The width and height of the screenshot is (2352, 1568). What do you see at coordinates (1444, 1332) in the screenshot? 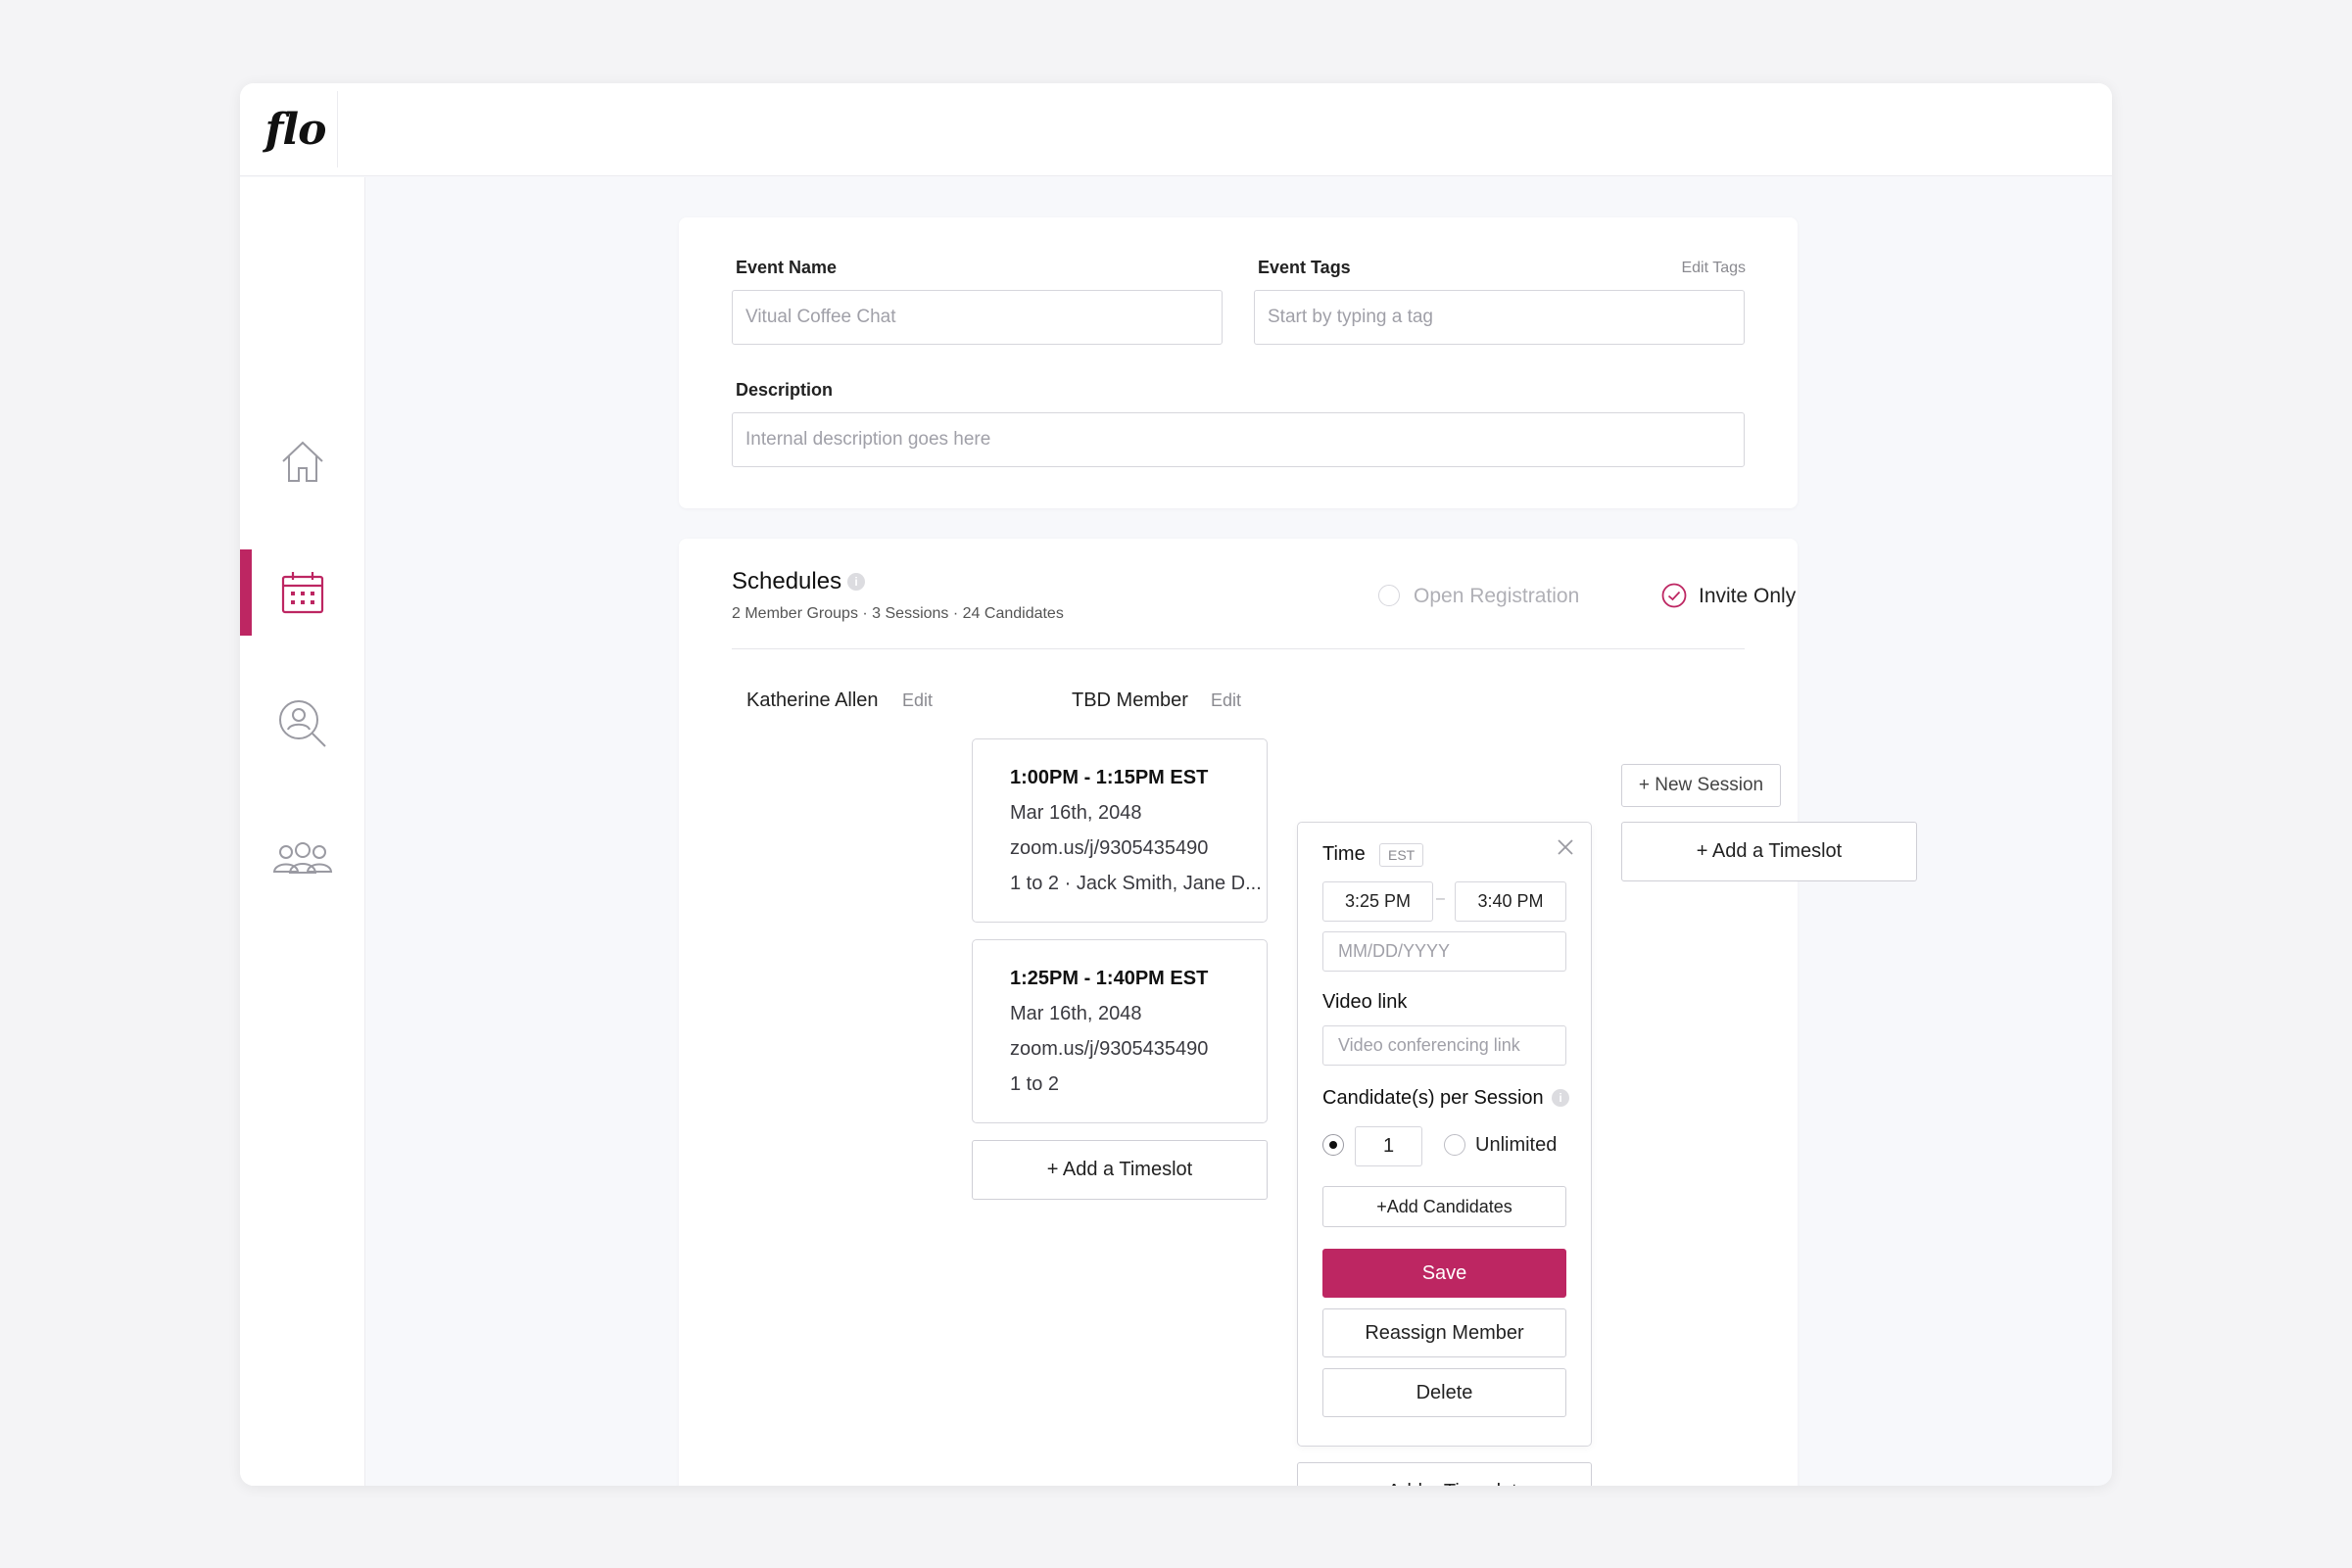
I see `reassign-member-button: Reassign Member` at bounding box center [1444, 1332].